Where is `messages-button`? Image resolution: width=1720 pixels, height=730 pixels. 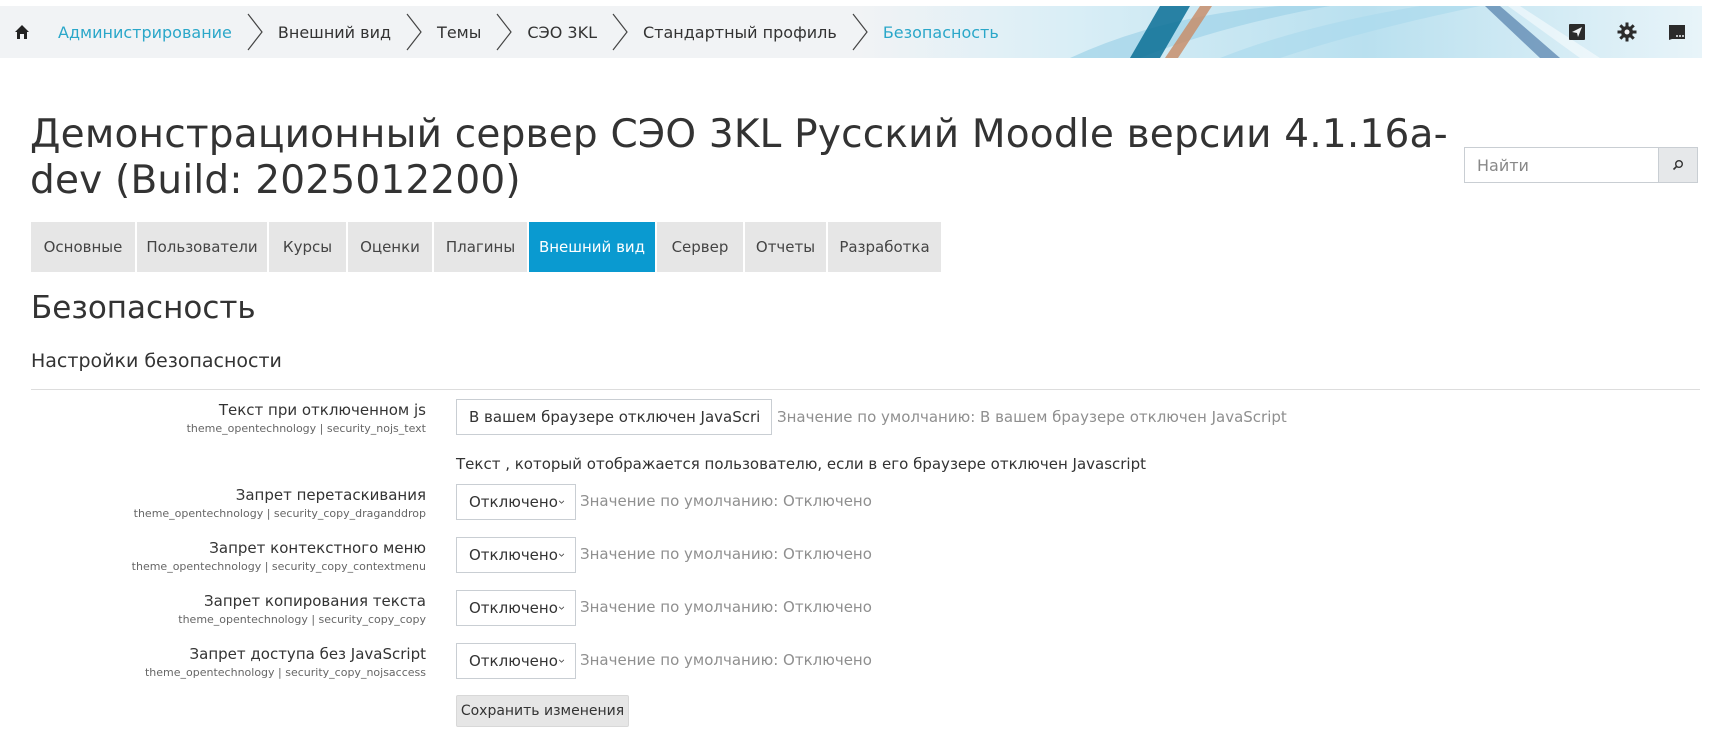 messages-button is located at coordinates (1677, 32).